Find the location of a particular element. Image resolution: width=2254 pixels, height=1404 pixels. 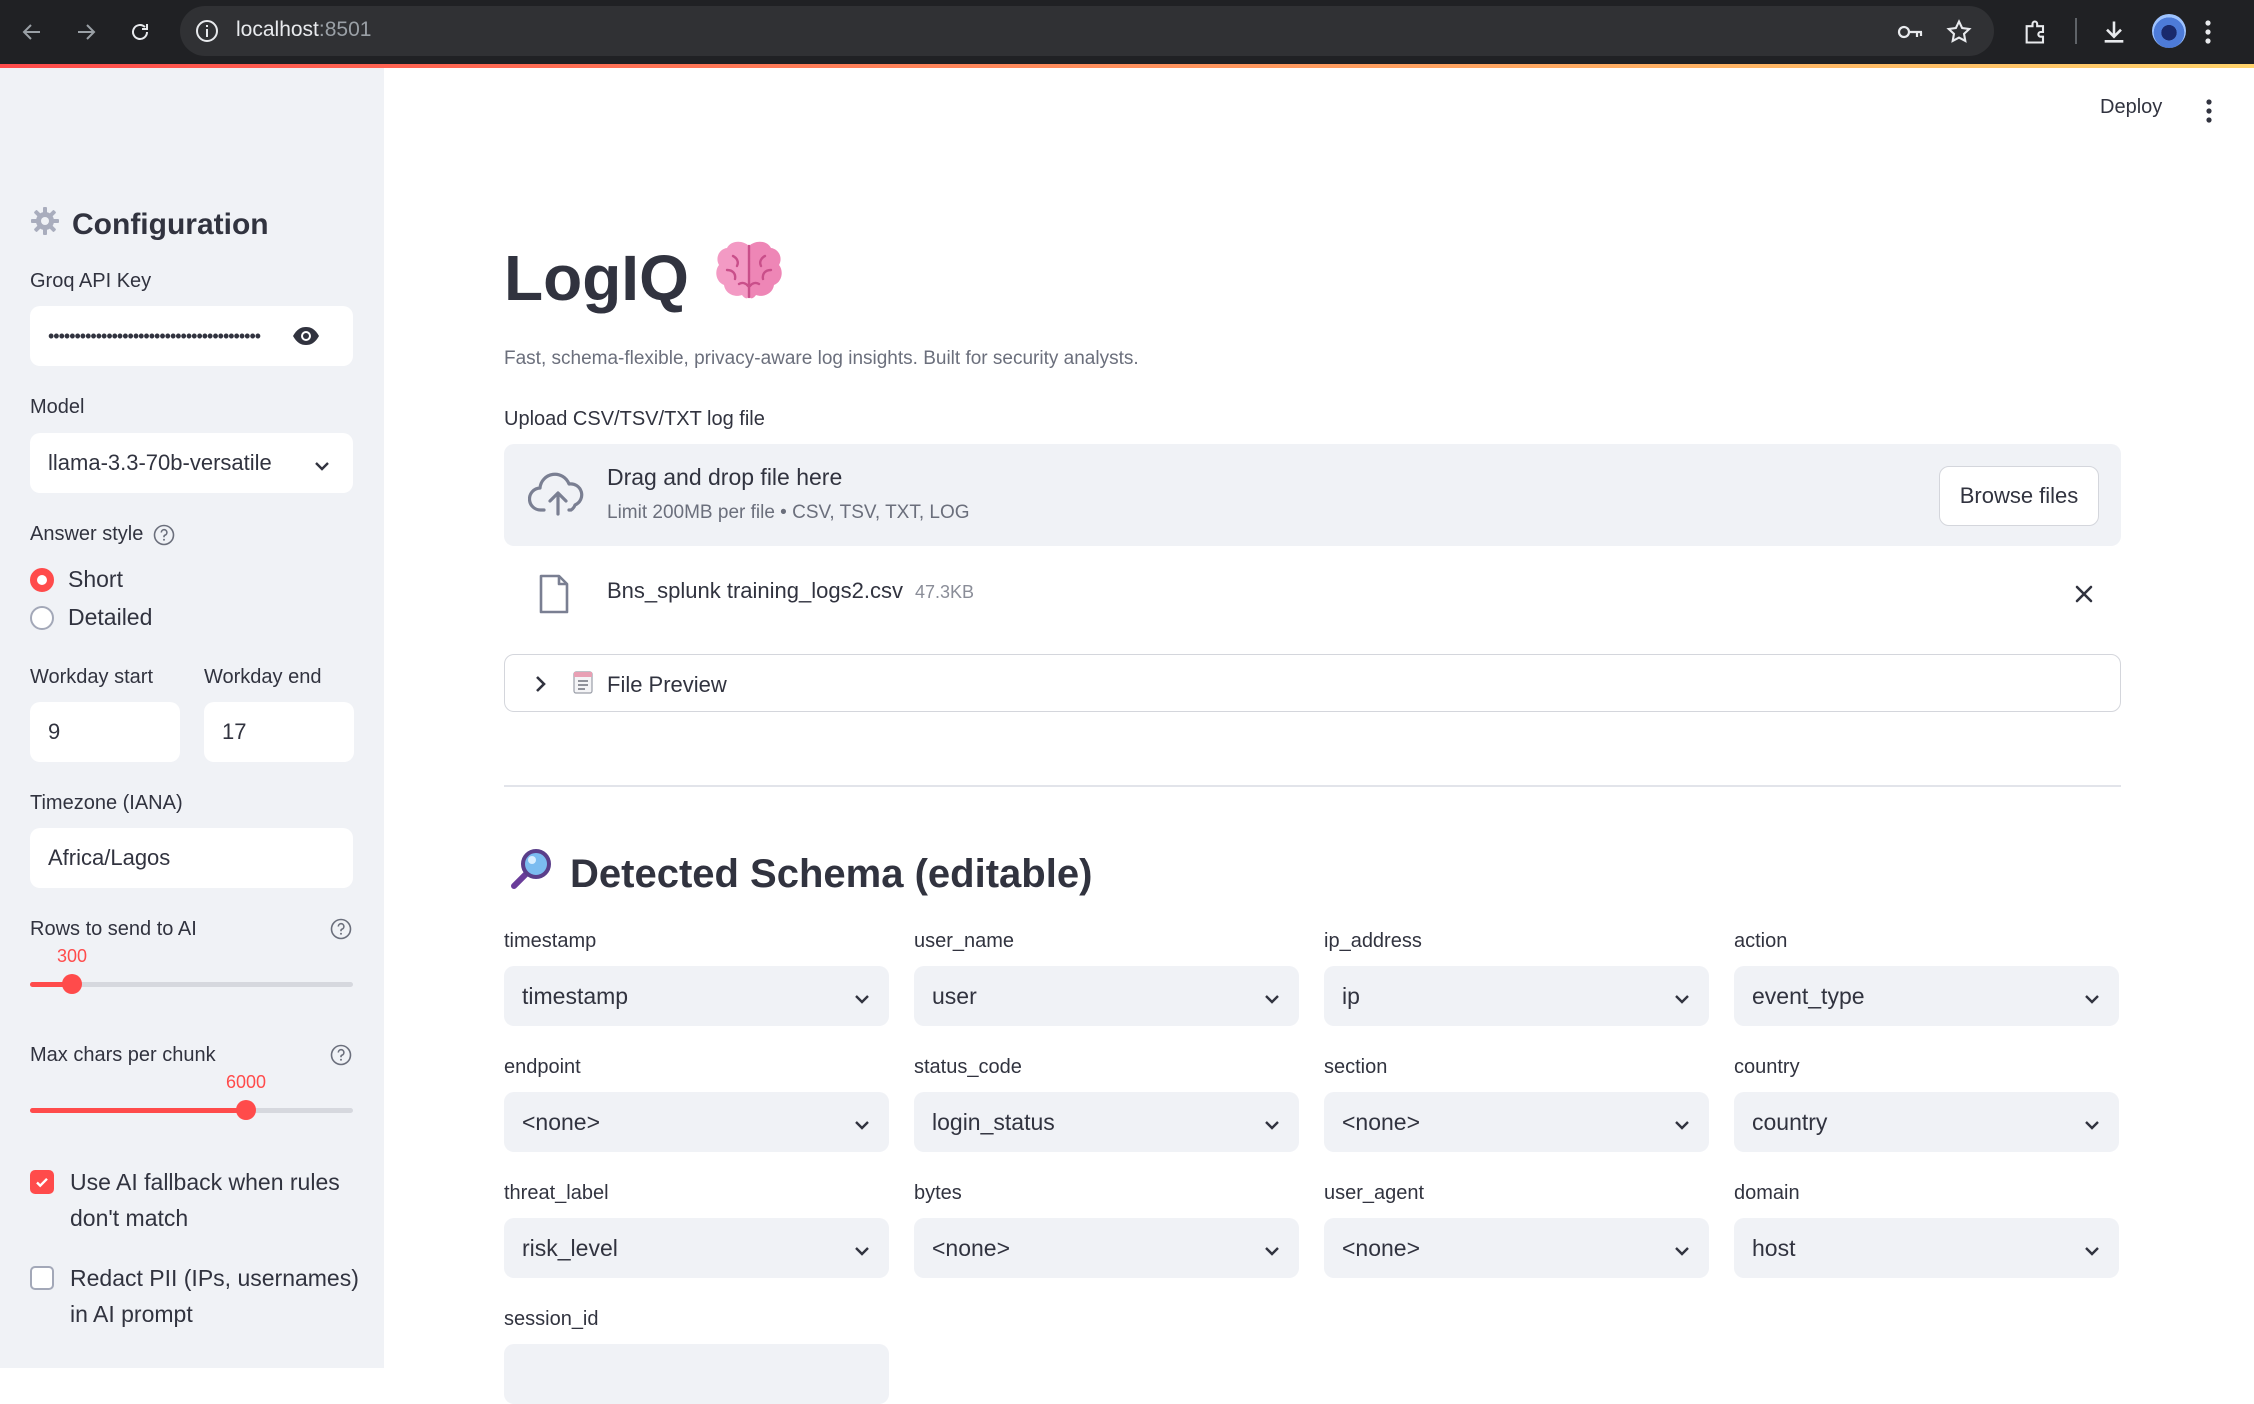

download-icon is located at coordinates (2114, 32).